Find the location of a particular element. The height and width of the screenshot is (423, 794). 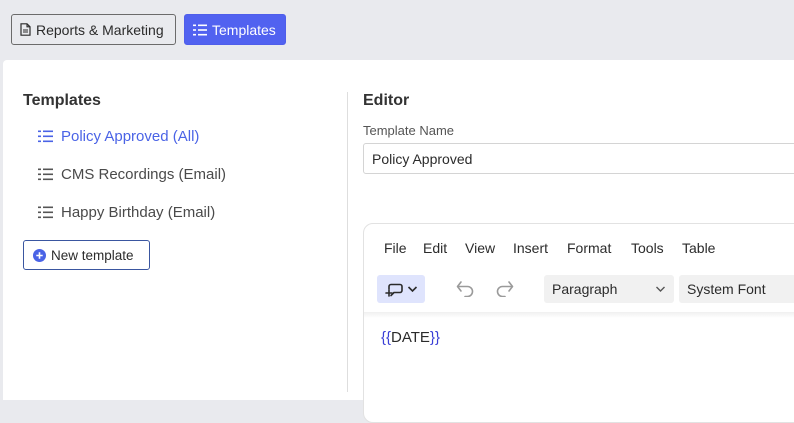

redo-icon is located at coordinates (504, 288).